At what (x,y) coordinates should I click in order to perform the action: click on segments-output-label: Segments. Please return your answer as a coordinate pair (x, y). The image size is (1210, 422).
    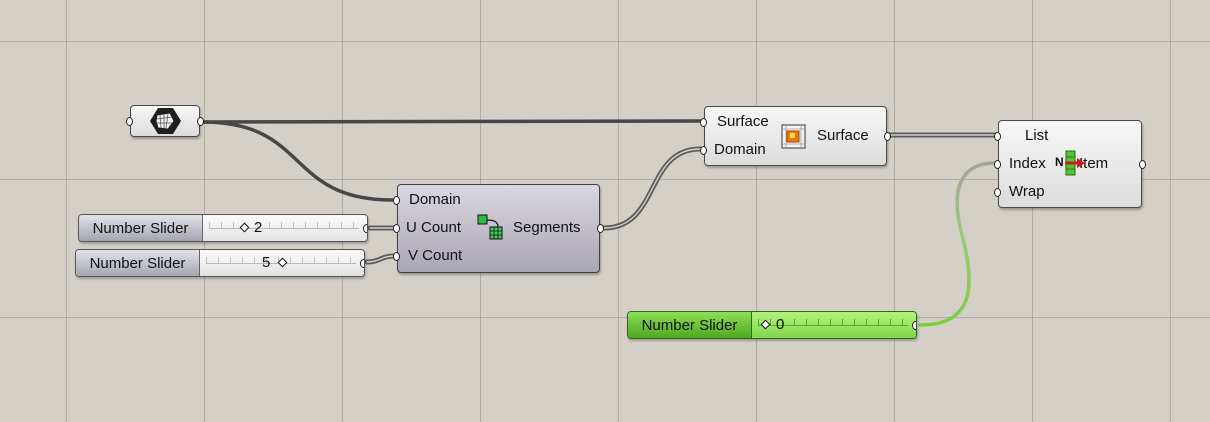
    Looking at the image, I should click on (547, 227).